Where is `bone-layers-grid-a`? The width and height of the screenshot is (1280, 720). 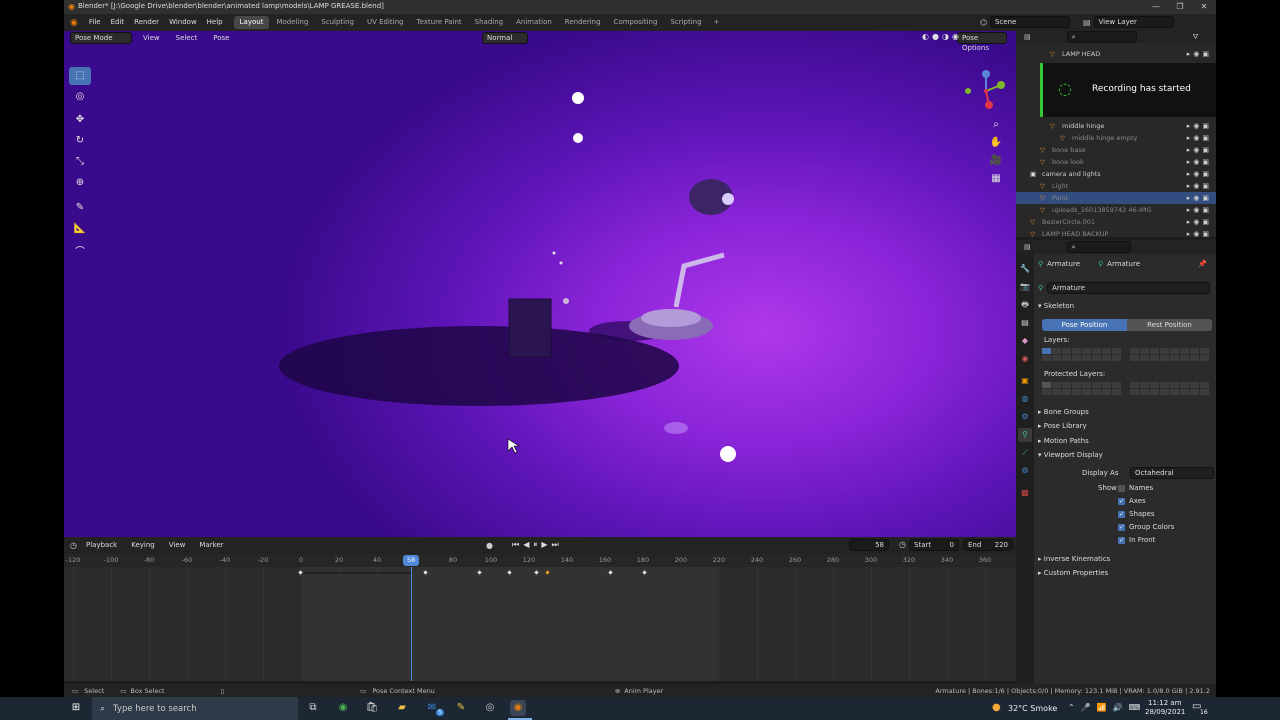 bone-layers-grid-a is located at coordinates (1081, 354).